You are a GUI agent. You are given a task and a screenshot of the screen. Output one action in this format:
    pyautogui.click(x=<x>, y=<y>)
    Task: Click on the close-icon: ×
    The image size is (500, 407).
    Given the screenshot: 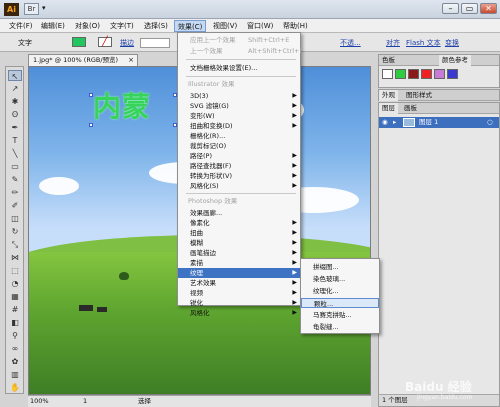 What is the action you would take?
    pyautogui.click(x=131, y=60)
    